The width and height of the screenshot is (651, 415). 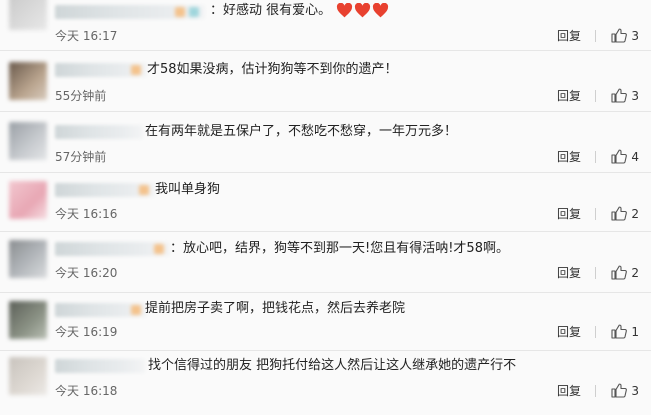 I want to click on comment-item: ：好感动 很有爱心。 今天 16:17 回复 3, so click(x=325, y=25).